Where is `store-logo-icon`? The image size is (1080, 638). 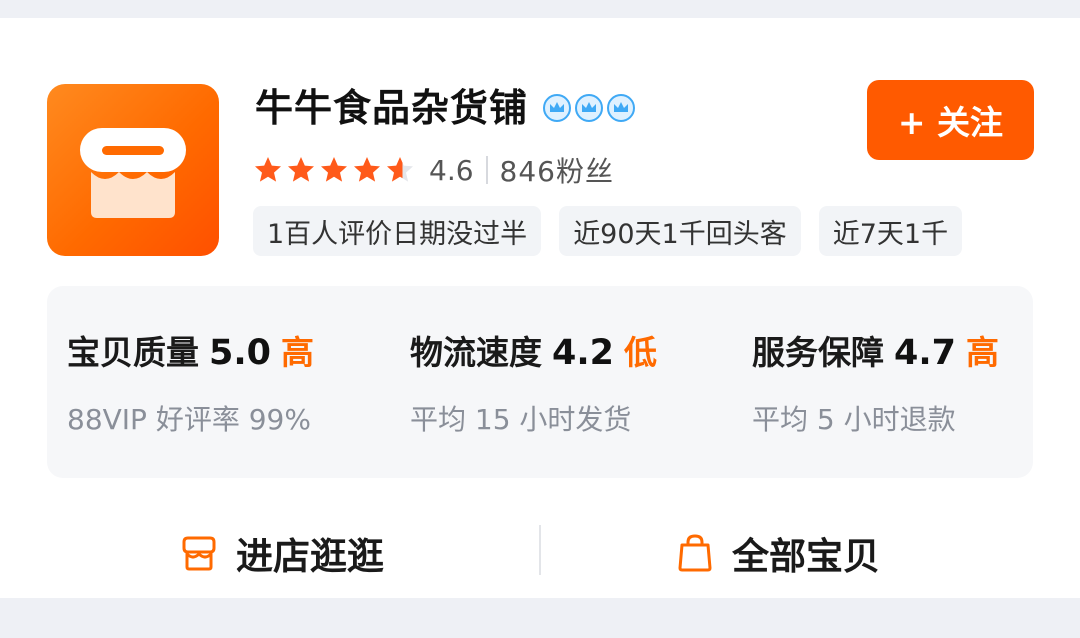 store-logo-icon is located at coordinates (133, 173).